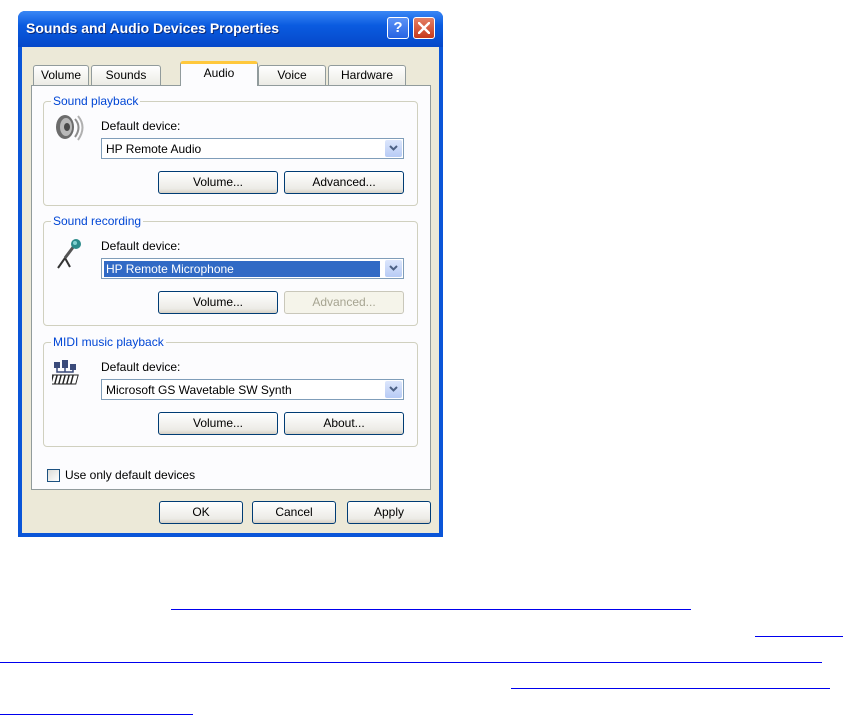 The height and width of the screenshot is (717, 844). Describe the element at coordinates (367, 75) in the screenshot. I see `tab-hardware: Hardware` at that location.